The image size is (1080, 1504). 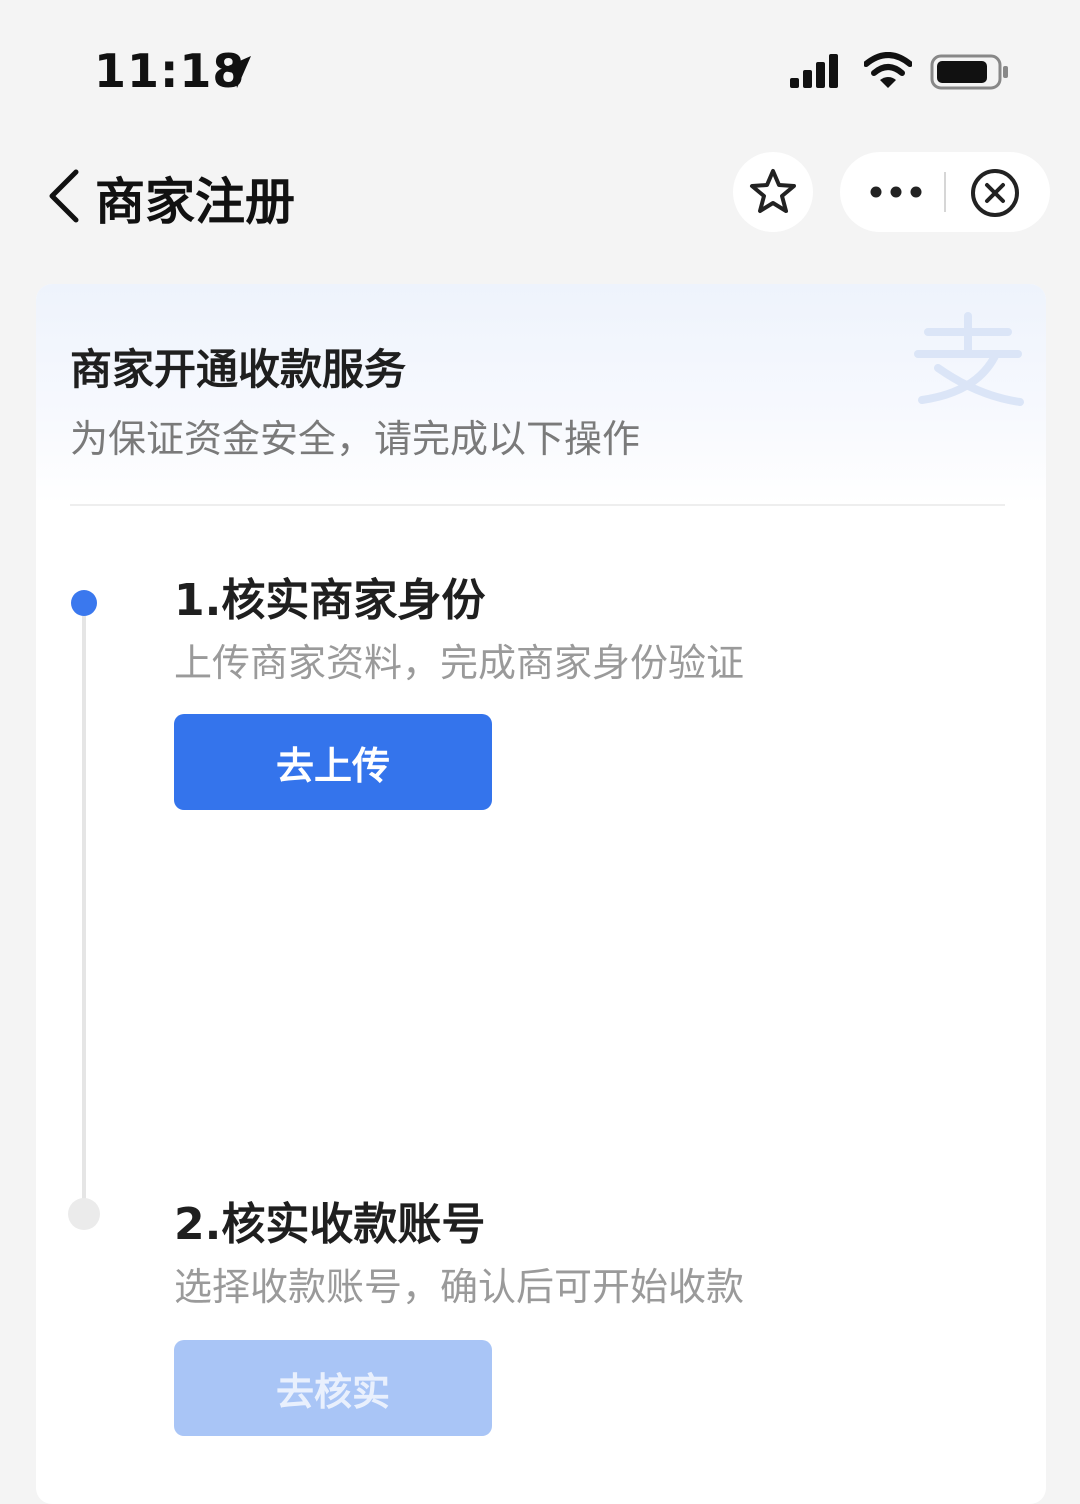 What do you see at coordinates (330, 1224) in the screenshot?
I see `step-2-title: 2.核实收款账号` at bounding box center [330, 1224].